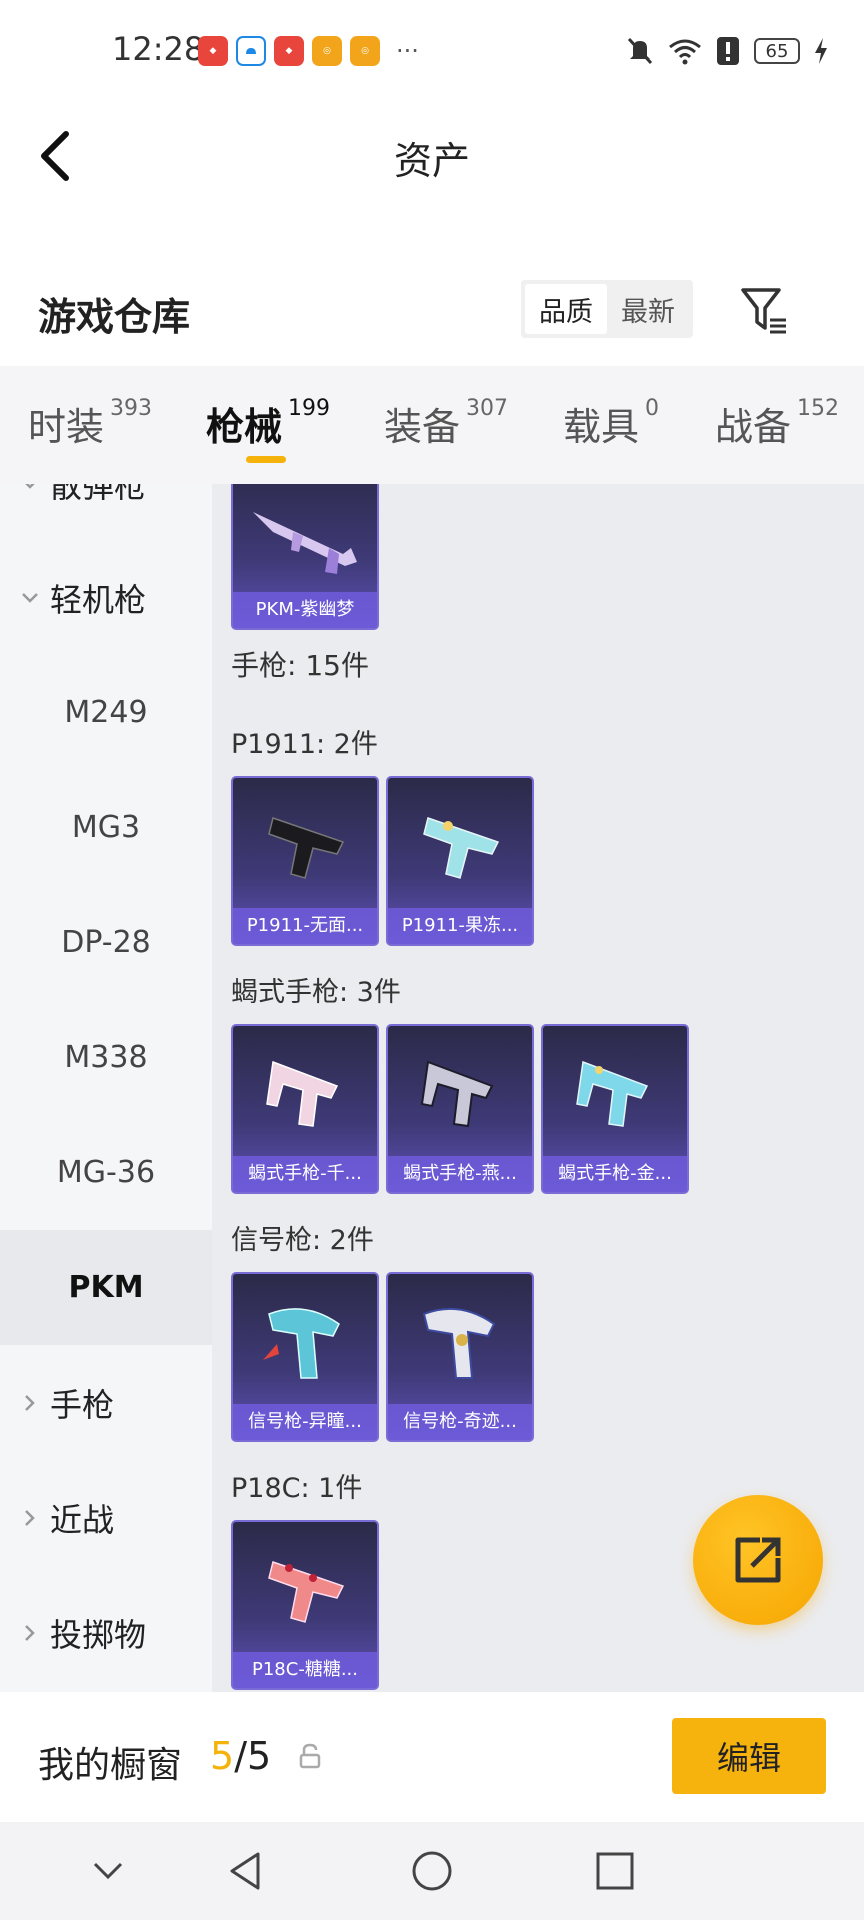 Image resolution: width=864 pixels, height=1920 pixels. I want to click on machine-gun-icon, so click(305, 543).